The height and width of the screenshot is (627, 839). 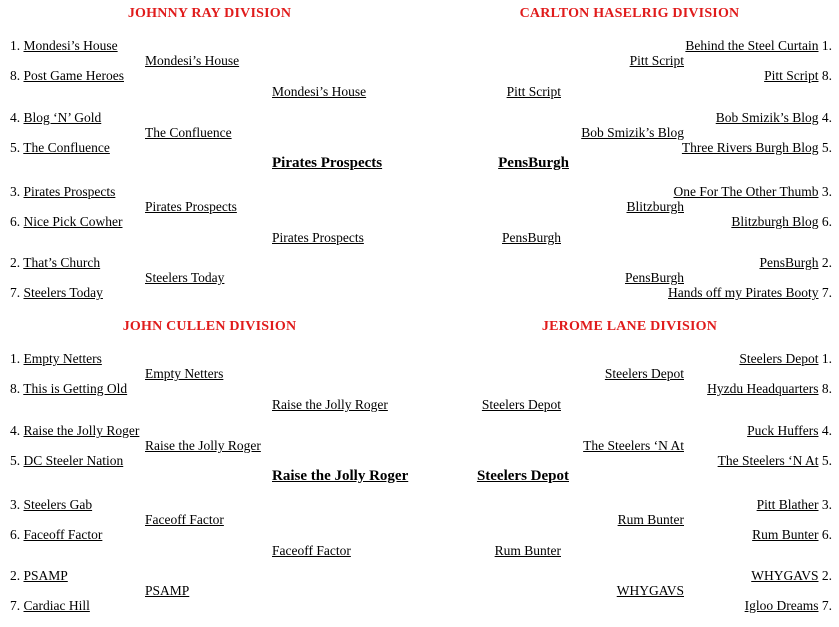 I want to click on division-champion: Pirates Prospects, so click(x=327, y=163).